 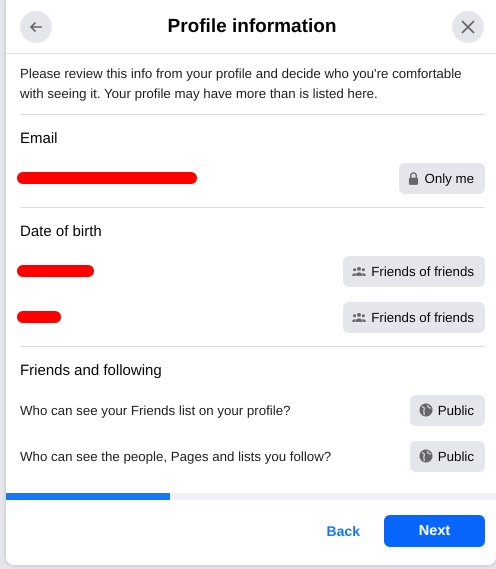 I want to click on privacy-question: Who can see the people, Pages and lists you follow?, so click(x=176, y=456).